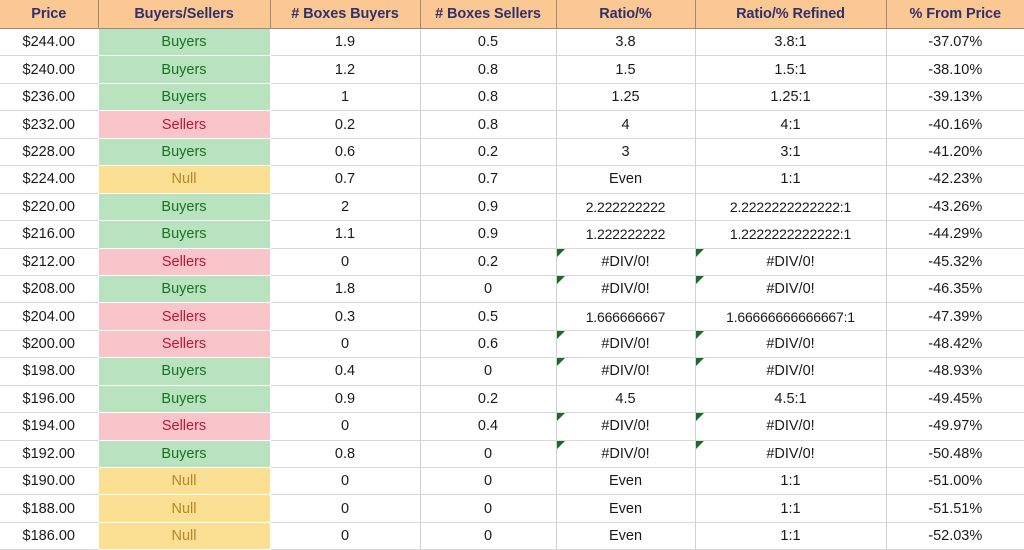  I want to click on cell-price: $194.00, so click(49, 426).